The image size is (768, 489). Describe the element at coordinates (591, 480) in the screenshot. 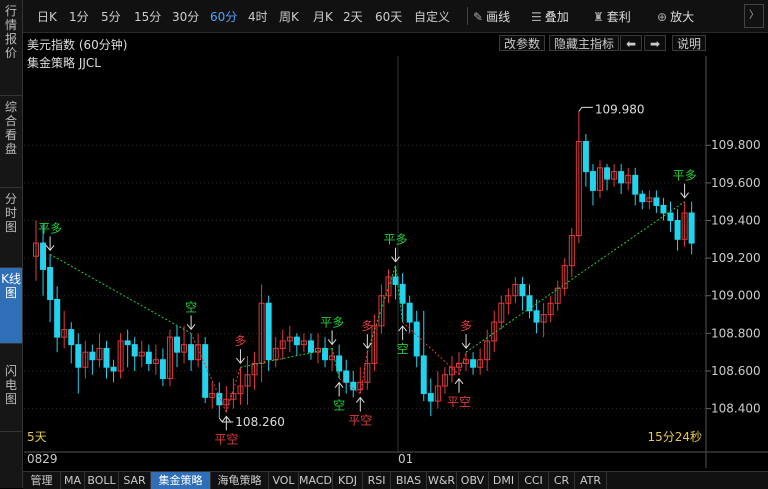

I see `indicator-tab: ATR` at that location.